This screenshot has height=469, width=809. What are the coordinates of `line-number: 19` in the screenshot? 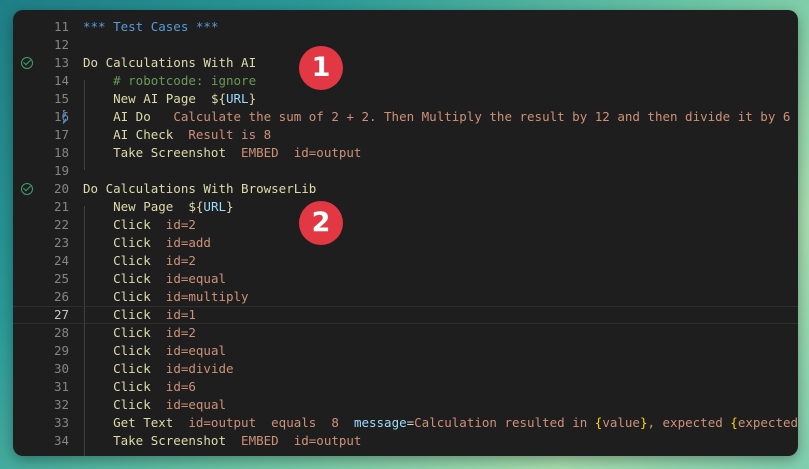 It's located at (61, 170).